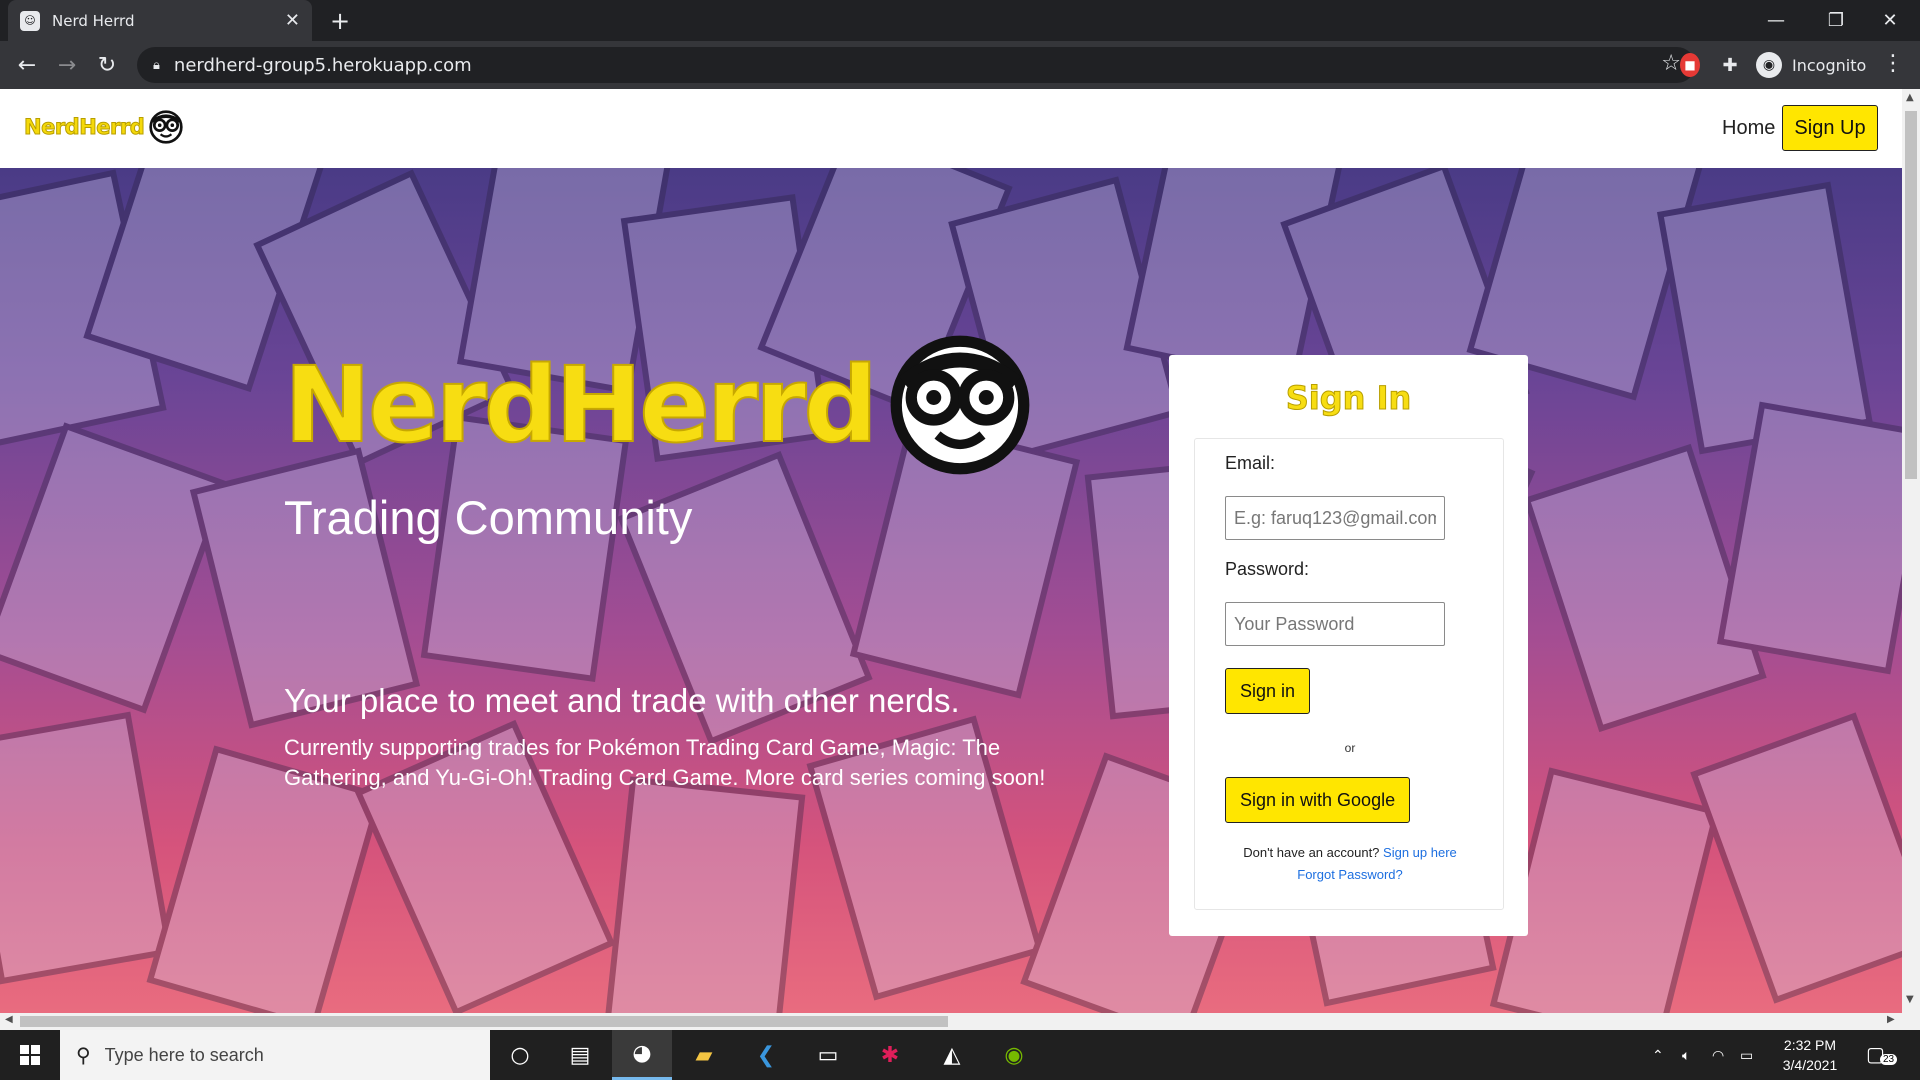 Image resolution: width=1920 pixels, height=1080 pixels. I want to click on extension-shield-icon: ■, so click(1690, 65).